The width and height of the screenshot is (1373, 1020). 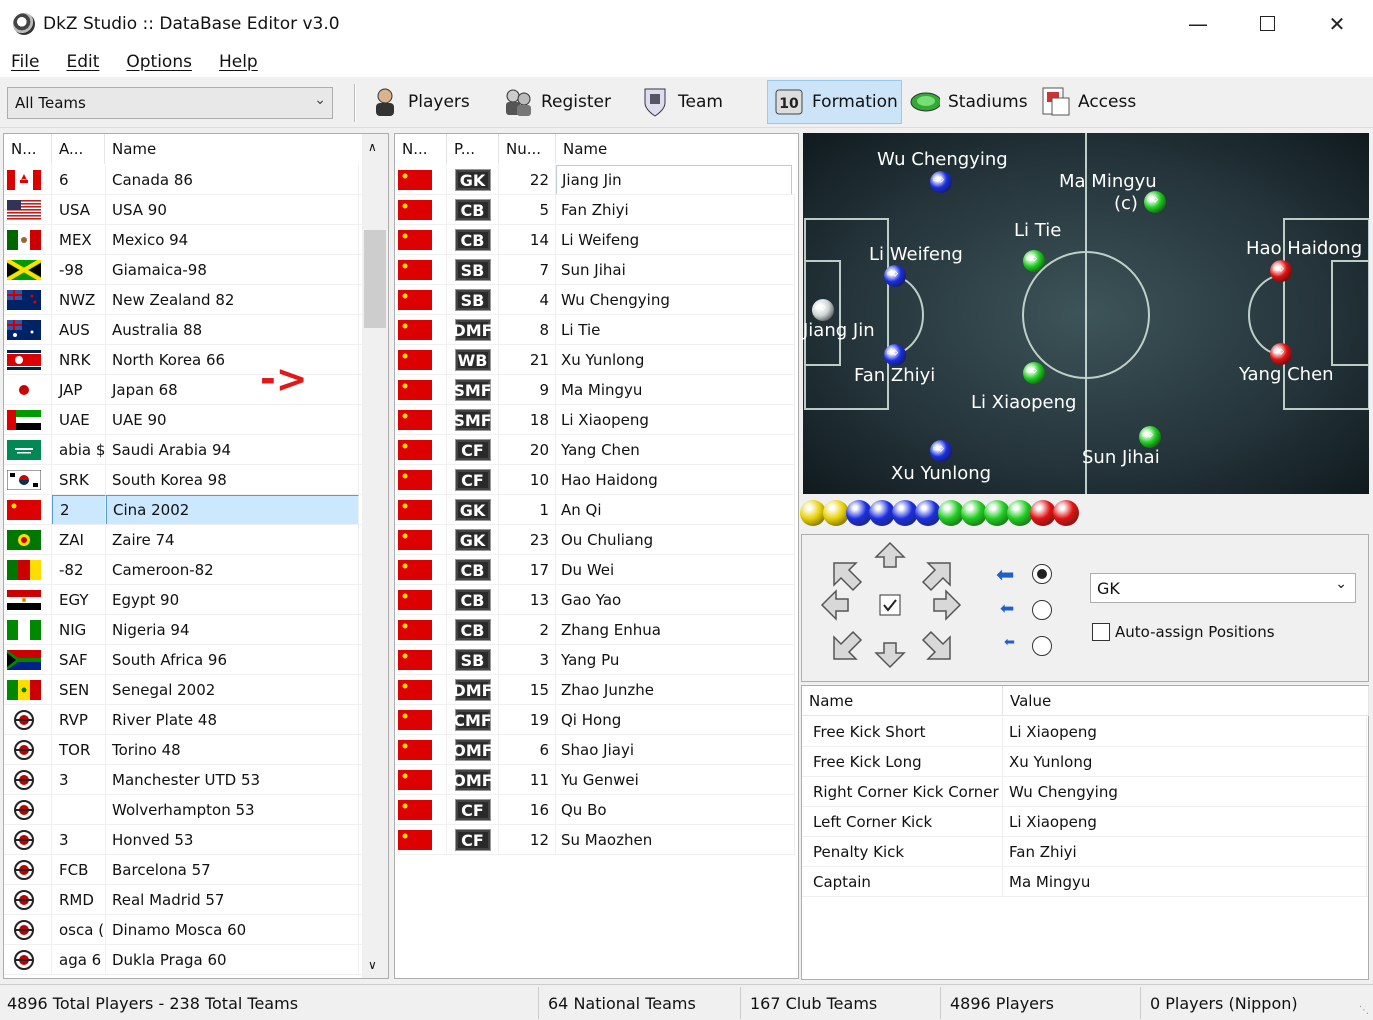 What do you see at coordinates (1267, 23) in the screenshot?
I see `maximize-button` at bounding box center [1267, 23].